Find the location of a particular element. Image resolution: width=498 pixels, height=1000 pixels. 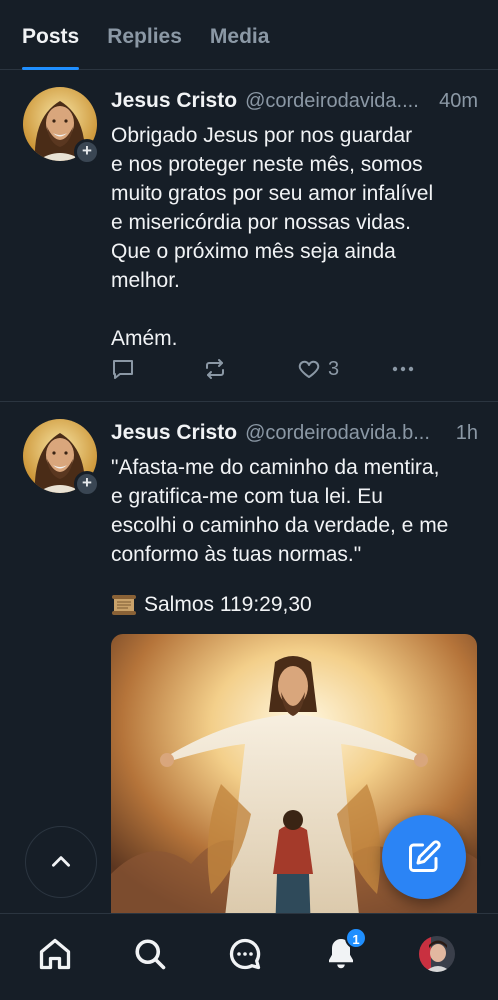

more-icon is located at coordinates (403, 369).